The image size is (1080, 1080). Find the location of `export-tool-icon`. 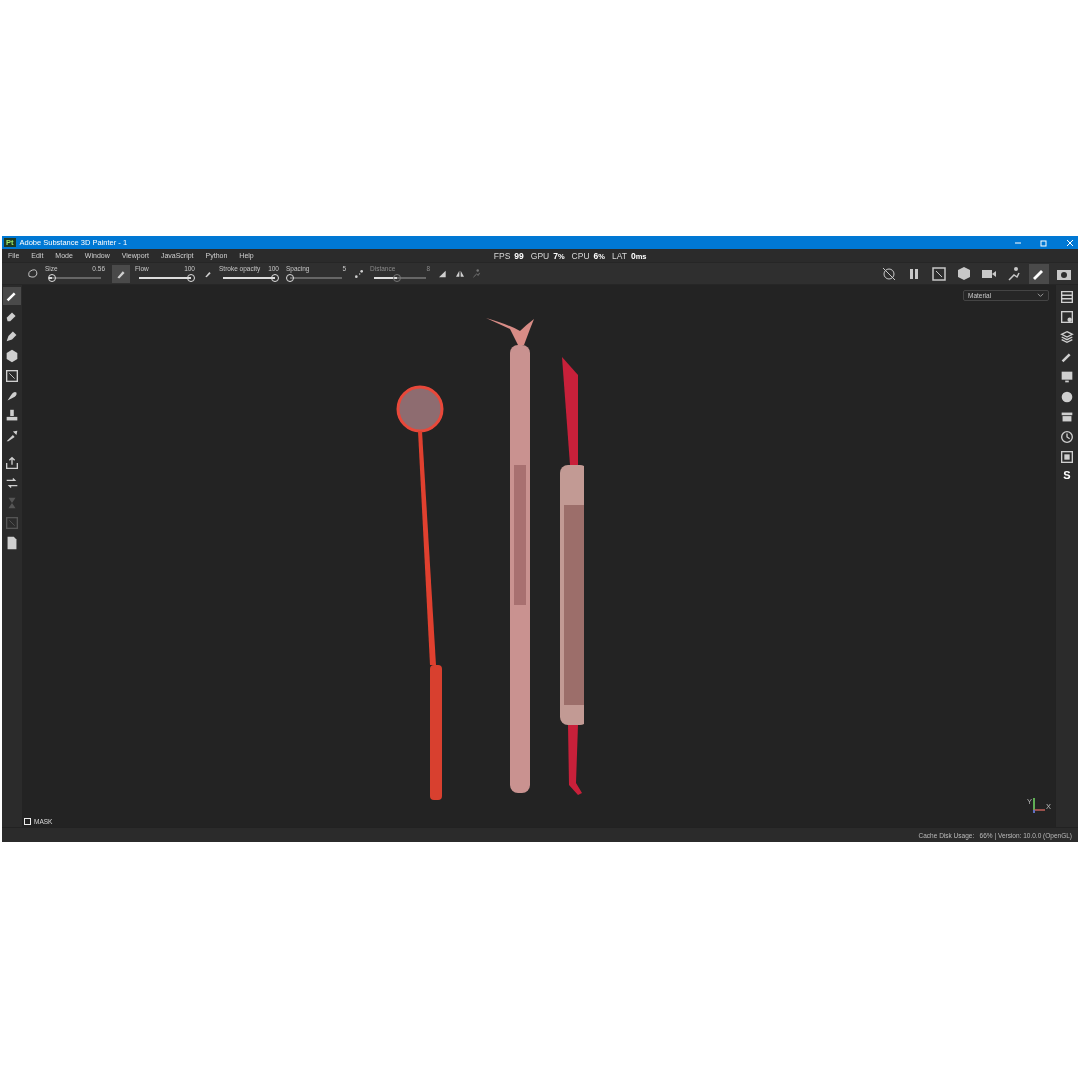

export-tool-icon is located at coordinates (12, 463).